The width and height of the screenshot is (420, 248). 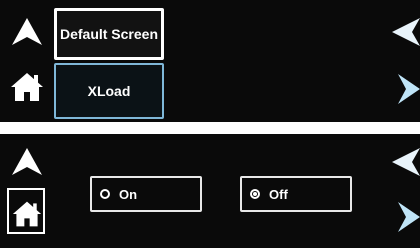 I want to click on off-label: Off, so click(x=278, y=194).